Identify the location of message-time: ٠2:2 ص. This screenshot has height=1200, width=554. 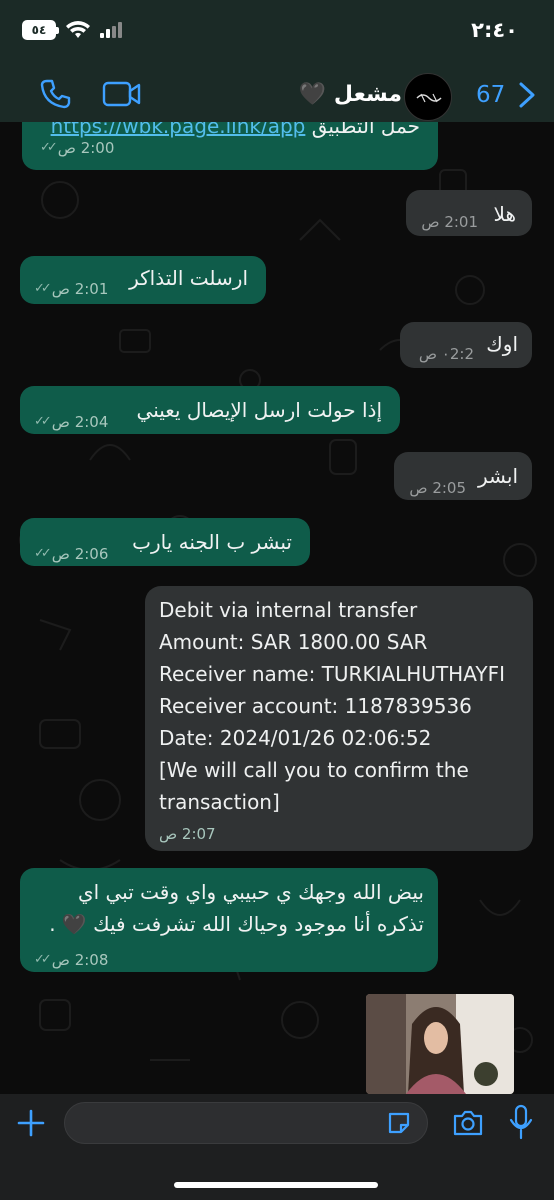
(446, 354).